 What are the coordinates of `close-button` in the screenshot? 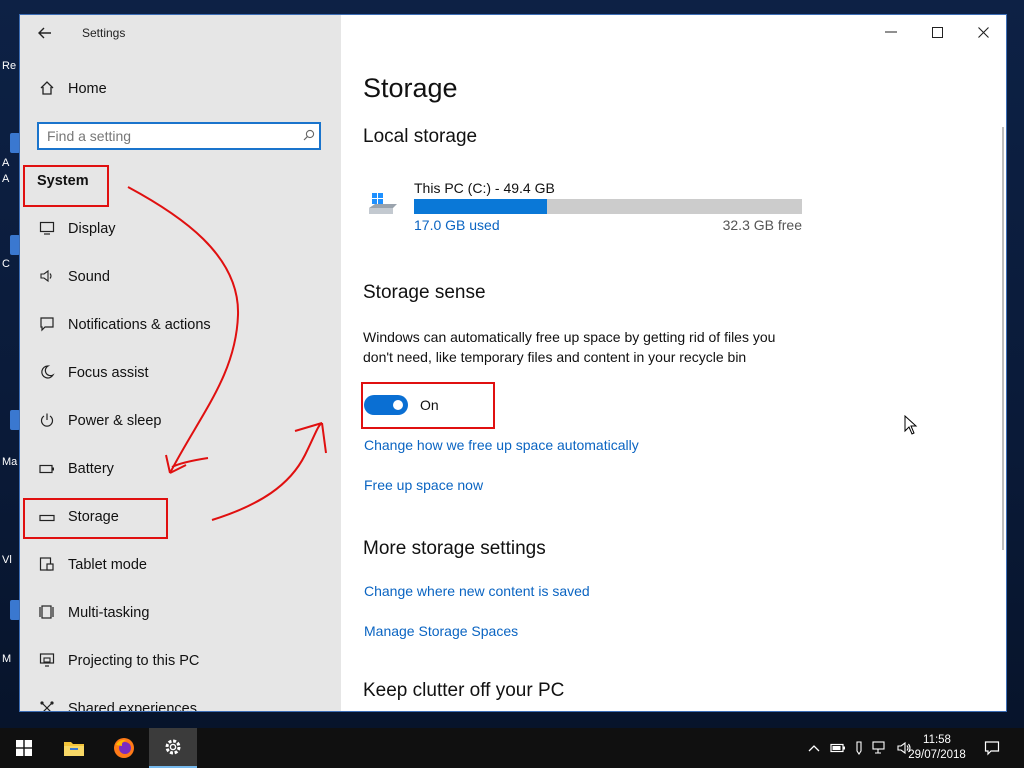 It's located at (983, 32).